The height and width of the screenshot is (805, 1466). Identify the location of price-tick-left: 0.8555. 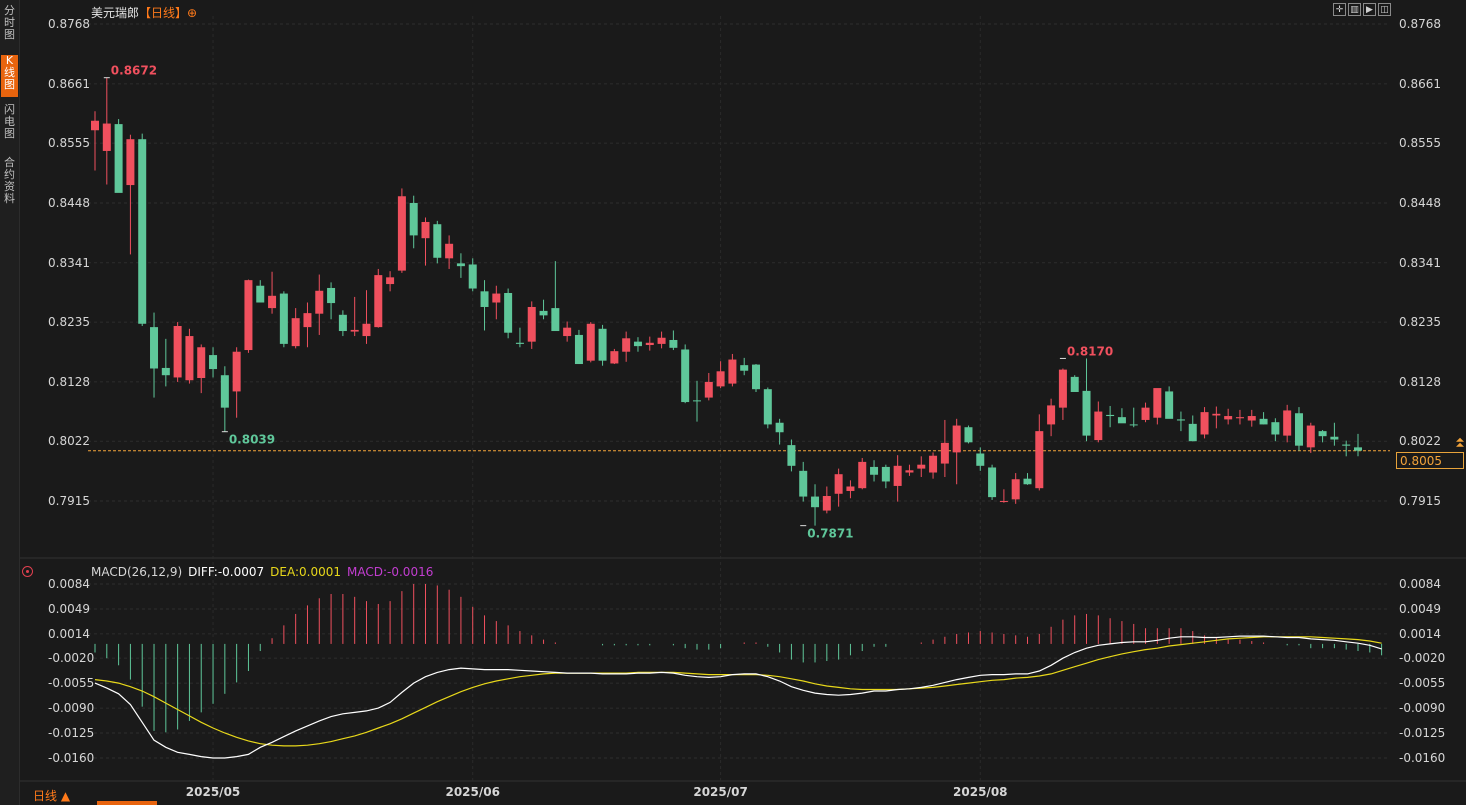
(69, 143).